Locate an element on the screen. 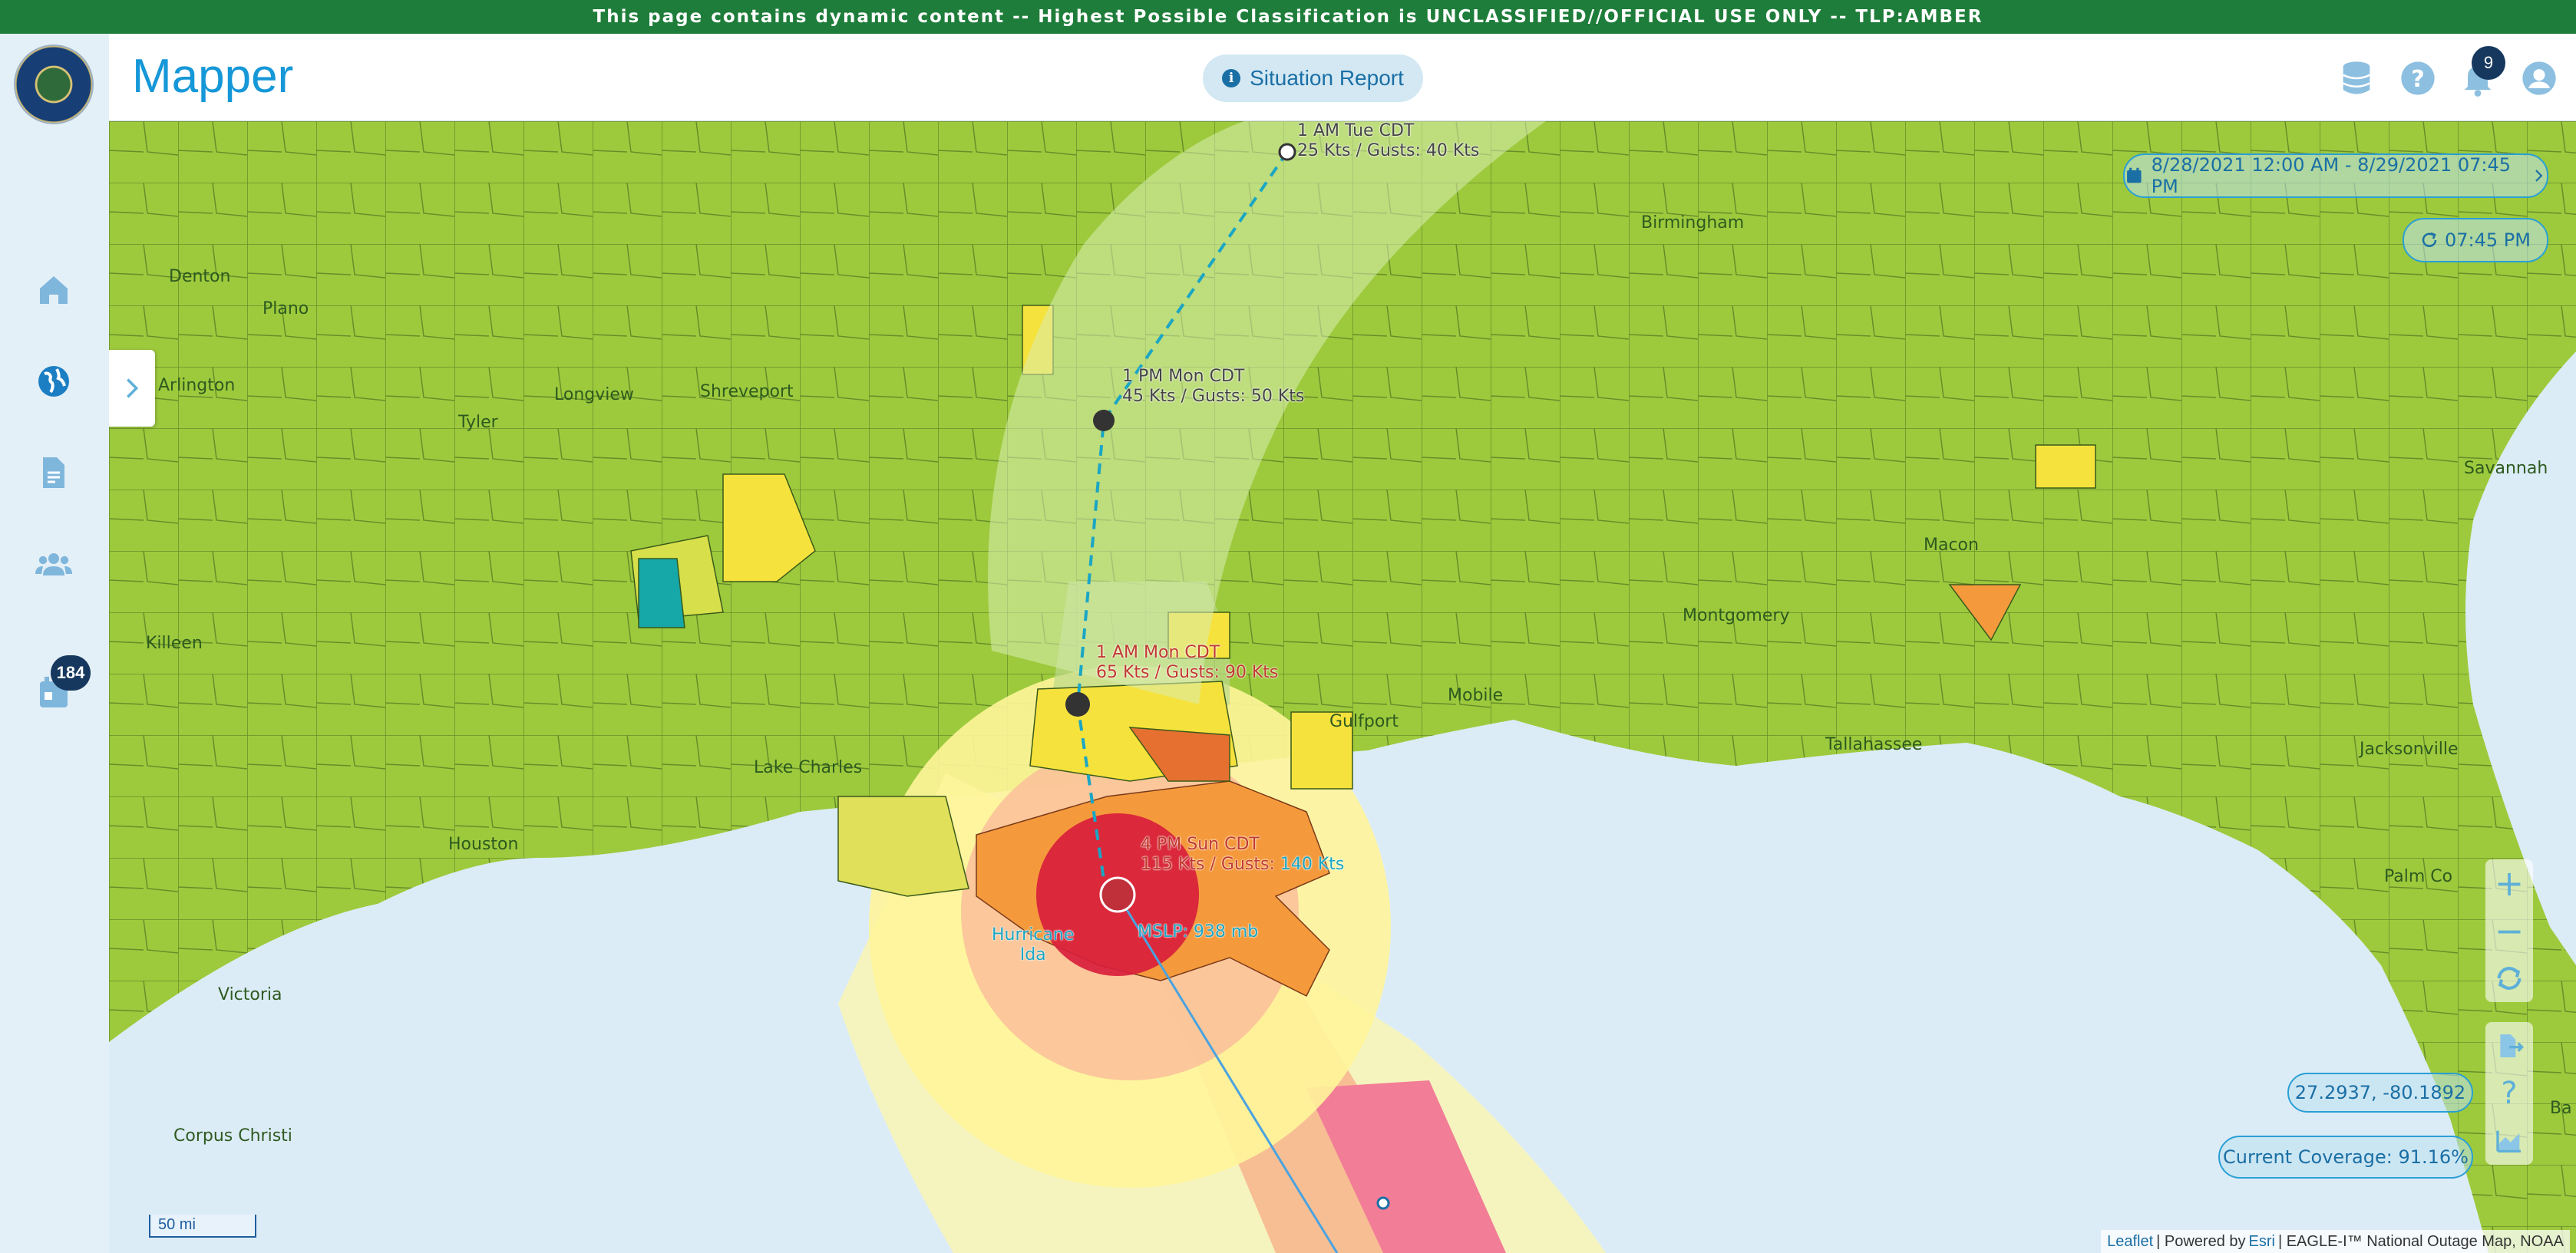 This screenshot has width=2576, height=1253. reset-view-icon is located at coordinates (2509, 979).